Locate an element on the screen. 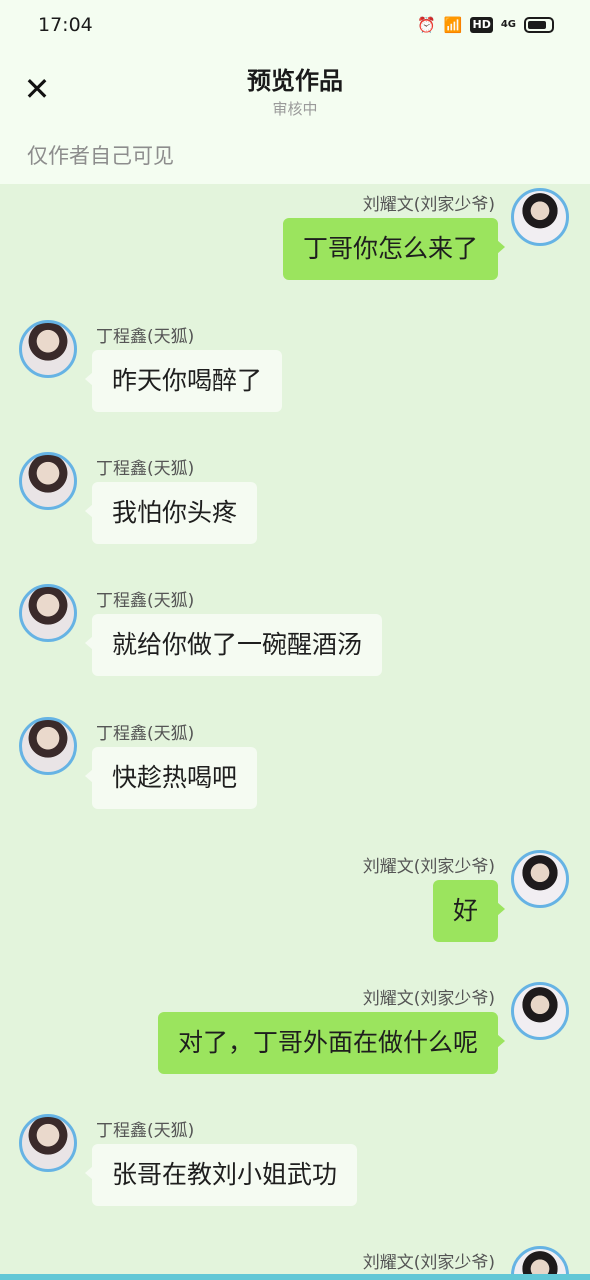  4g-signal-icon: 4G is located at coordinates (508, 24).